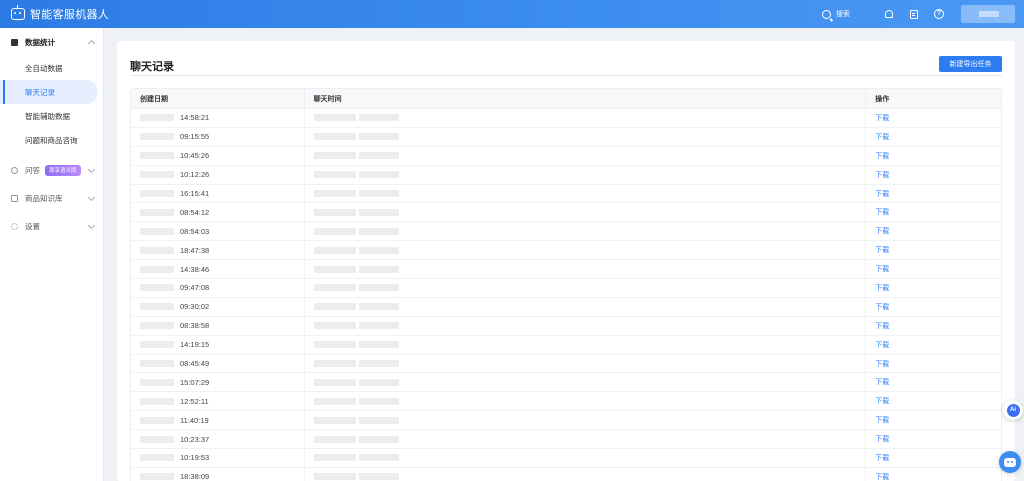 The width and height of the screenshot is (1024, 481). Describe the element at coordinates (195, 288) in the screenshot. I see `created-time: 09:47:08` at that location.